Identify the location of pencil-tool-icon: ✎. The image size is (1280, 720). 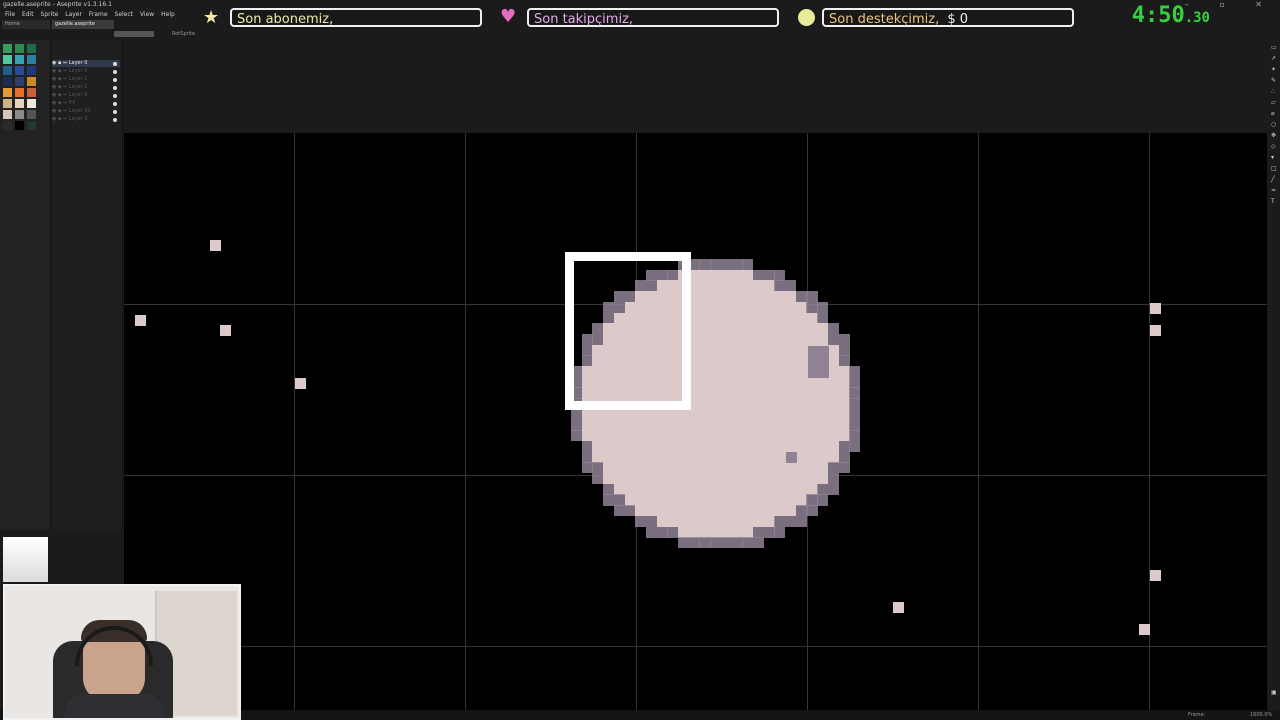
(1274, 81).